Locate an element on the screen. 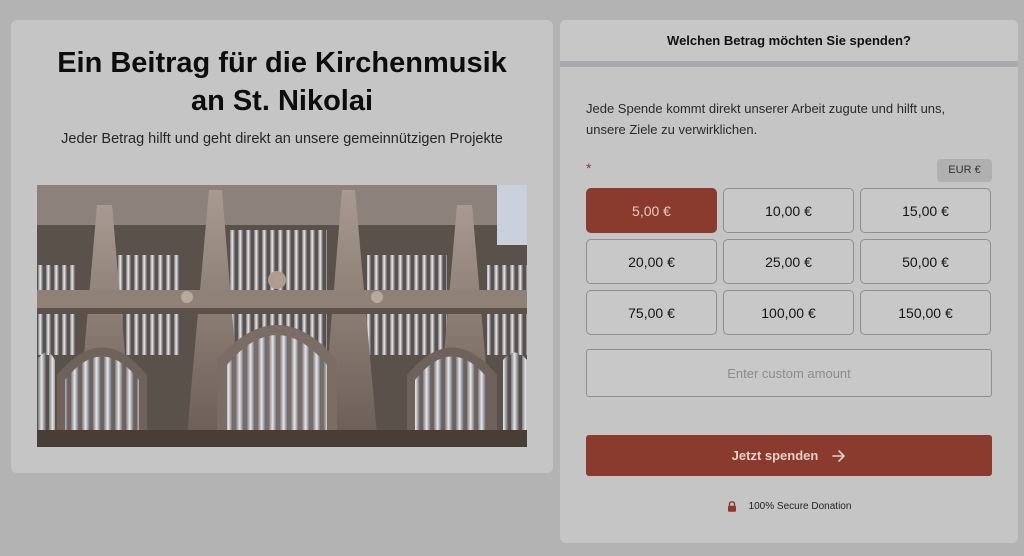 This screenshot has width=1024, height=556. lock-icon is located at coordinates (731, 506).